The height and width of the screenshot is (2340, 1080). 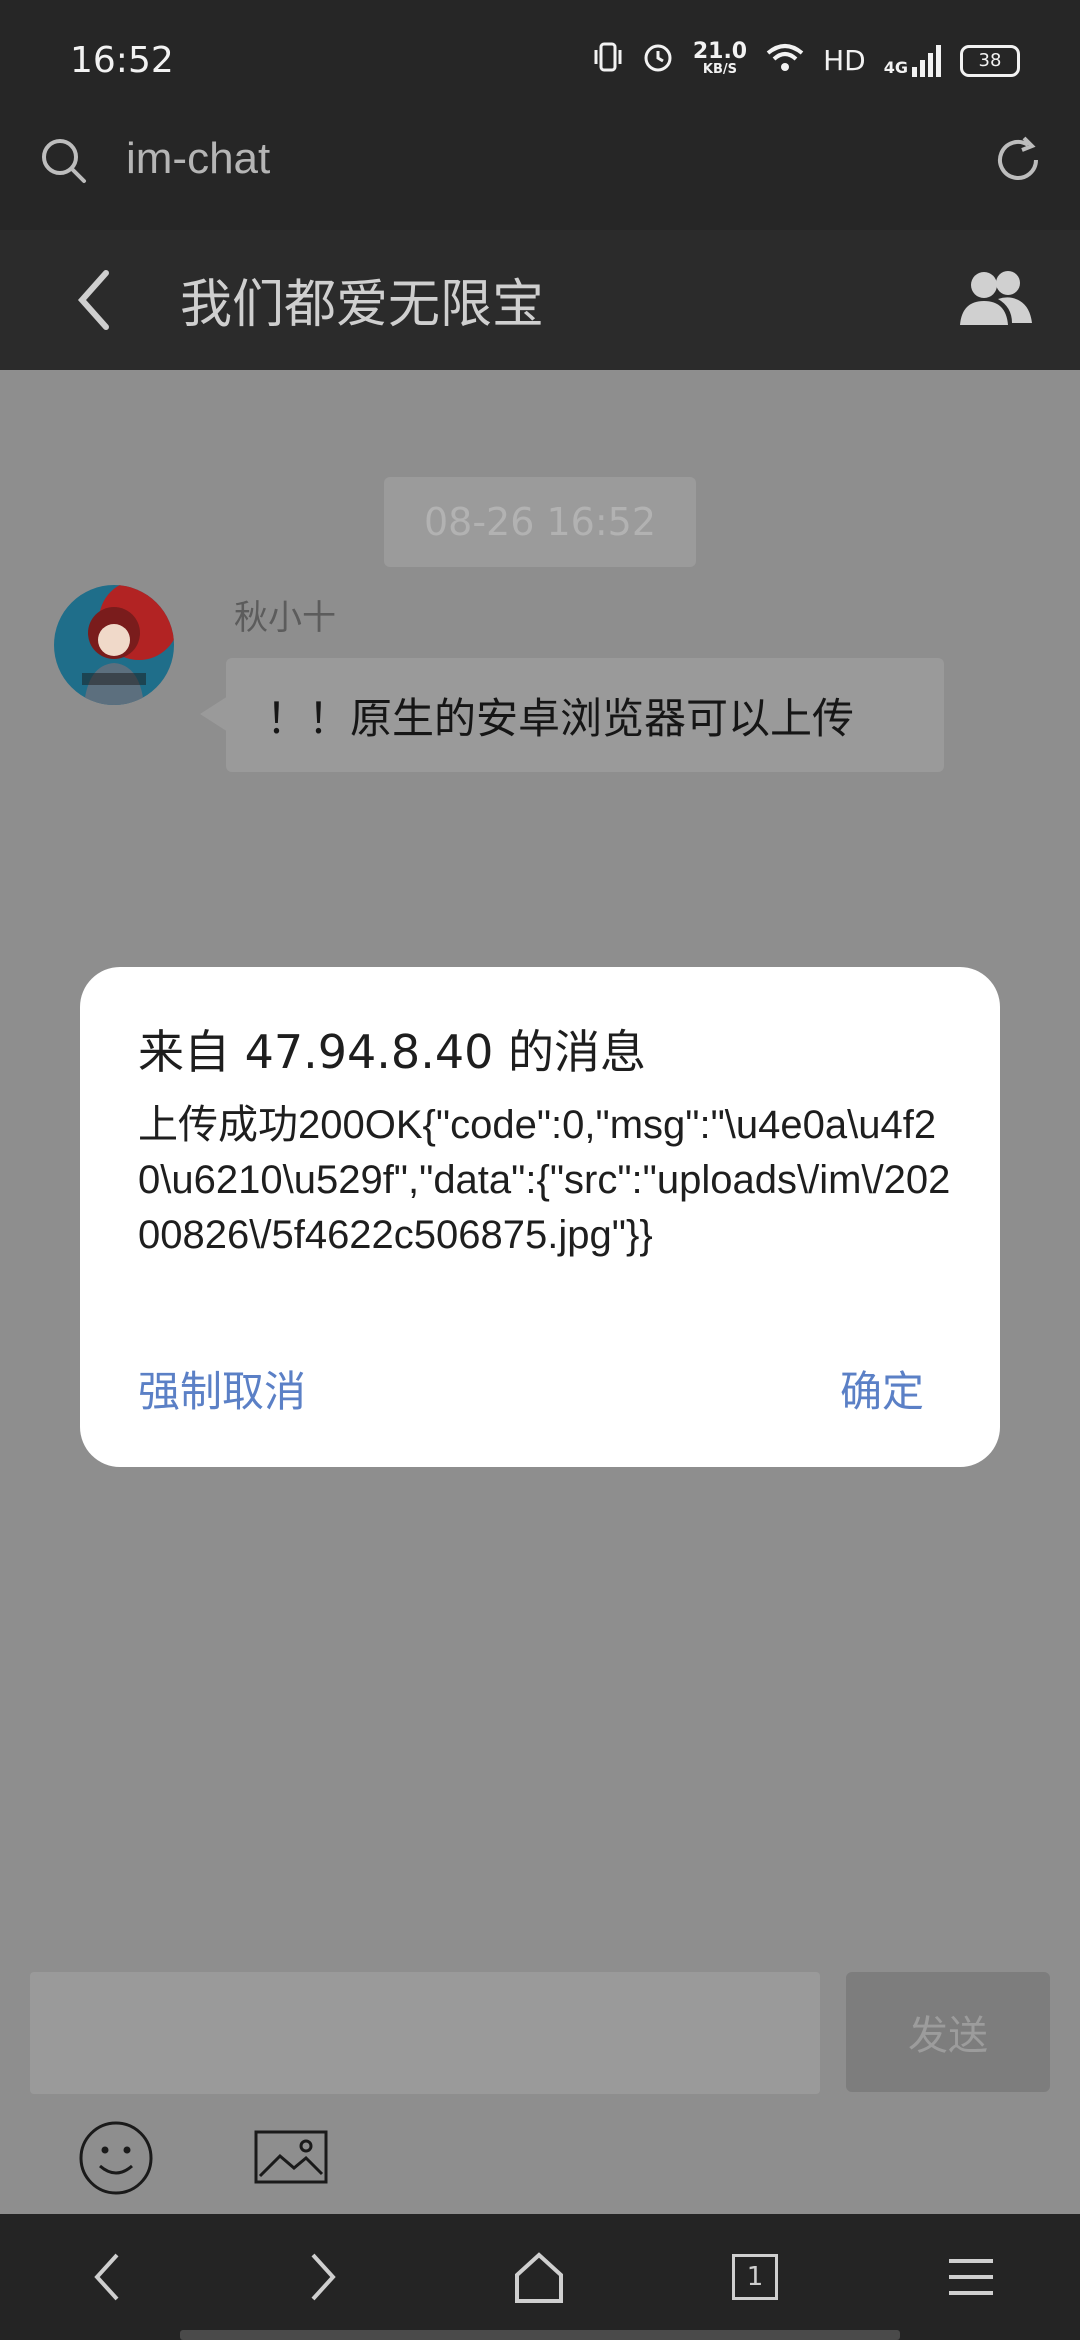 What do you see at coordinates (114, 645) in the screenshot?
I see `avatar` at bounding box center [114, 645].